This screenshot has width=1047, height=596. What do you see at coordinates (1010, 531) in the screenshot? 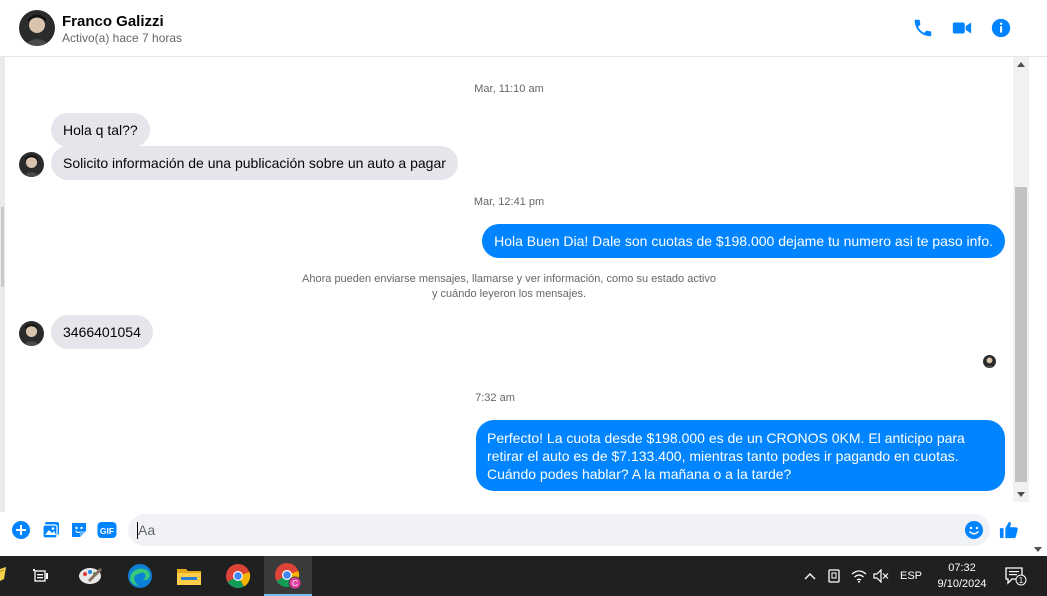
I see `thumbs-up-icon` at bounding box center [1010, 531].